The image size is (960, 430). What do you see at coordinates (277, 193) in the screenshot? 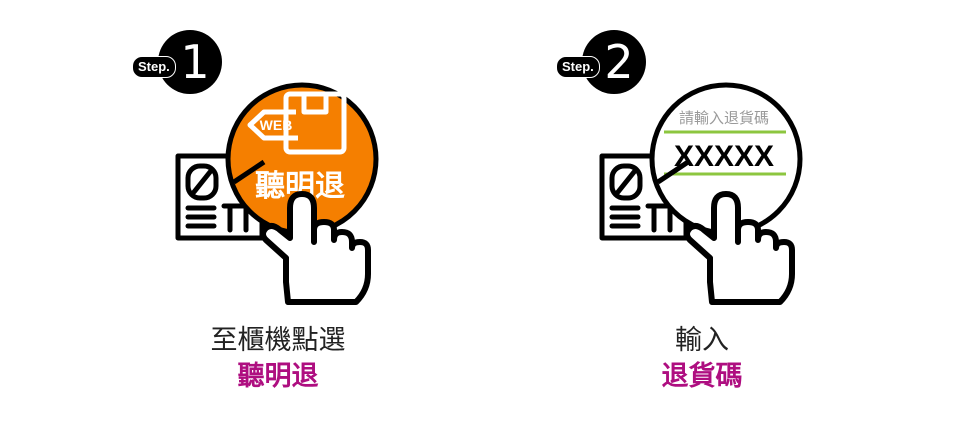
I see `kiosk-illustration: WEB 聽明退` at bounding box center [277, 193].